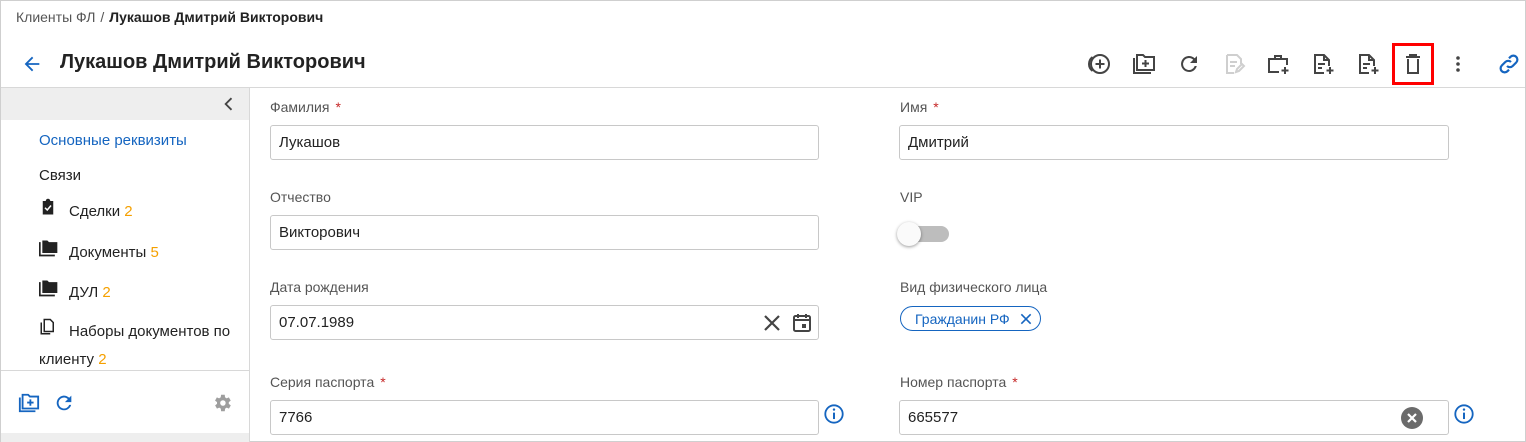  I want to click on sidebar-item-label: Наборы документов по клиенту, so click(135, 346).